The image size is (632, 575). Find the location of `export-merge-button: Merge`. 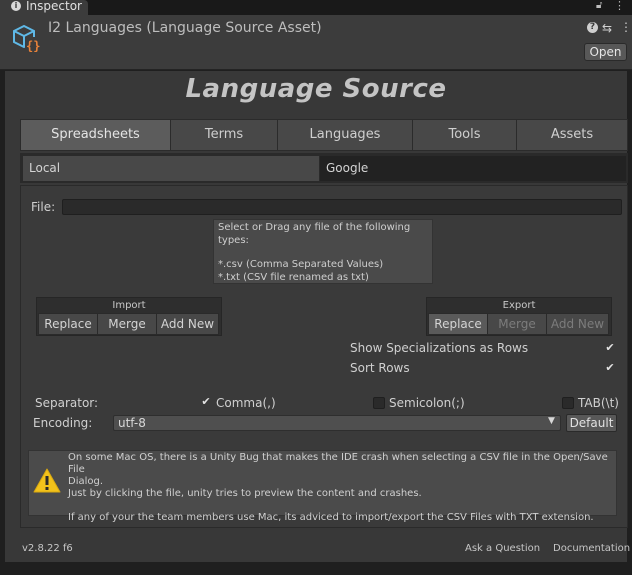

export-merge-button: Merge is located at coordinates (517, 324).